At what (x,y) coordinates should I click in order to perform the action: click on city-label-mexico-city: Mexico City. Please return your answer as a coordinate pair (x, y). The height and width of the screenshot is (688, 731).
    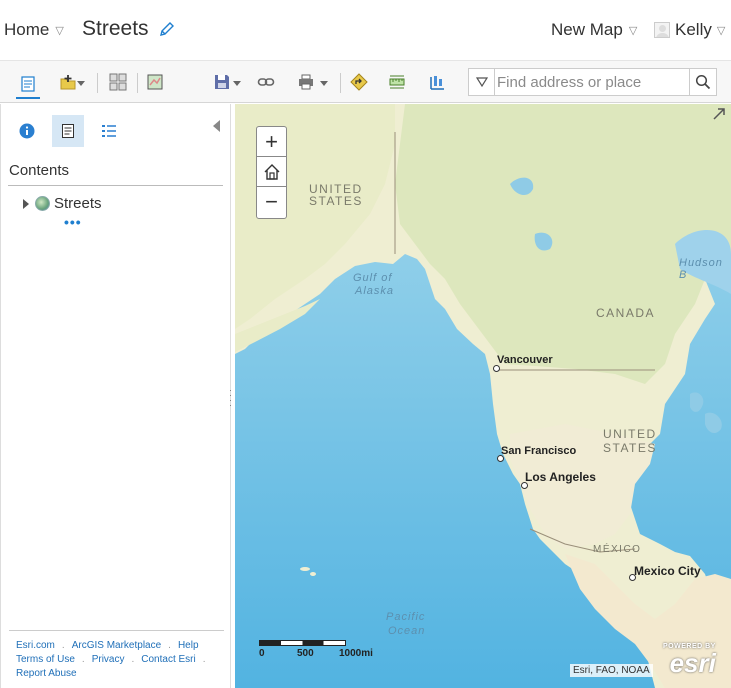
    Looking at the image, I should click on (667, 571).